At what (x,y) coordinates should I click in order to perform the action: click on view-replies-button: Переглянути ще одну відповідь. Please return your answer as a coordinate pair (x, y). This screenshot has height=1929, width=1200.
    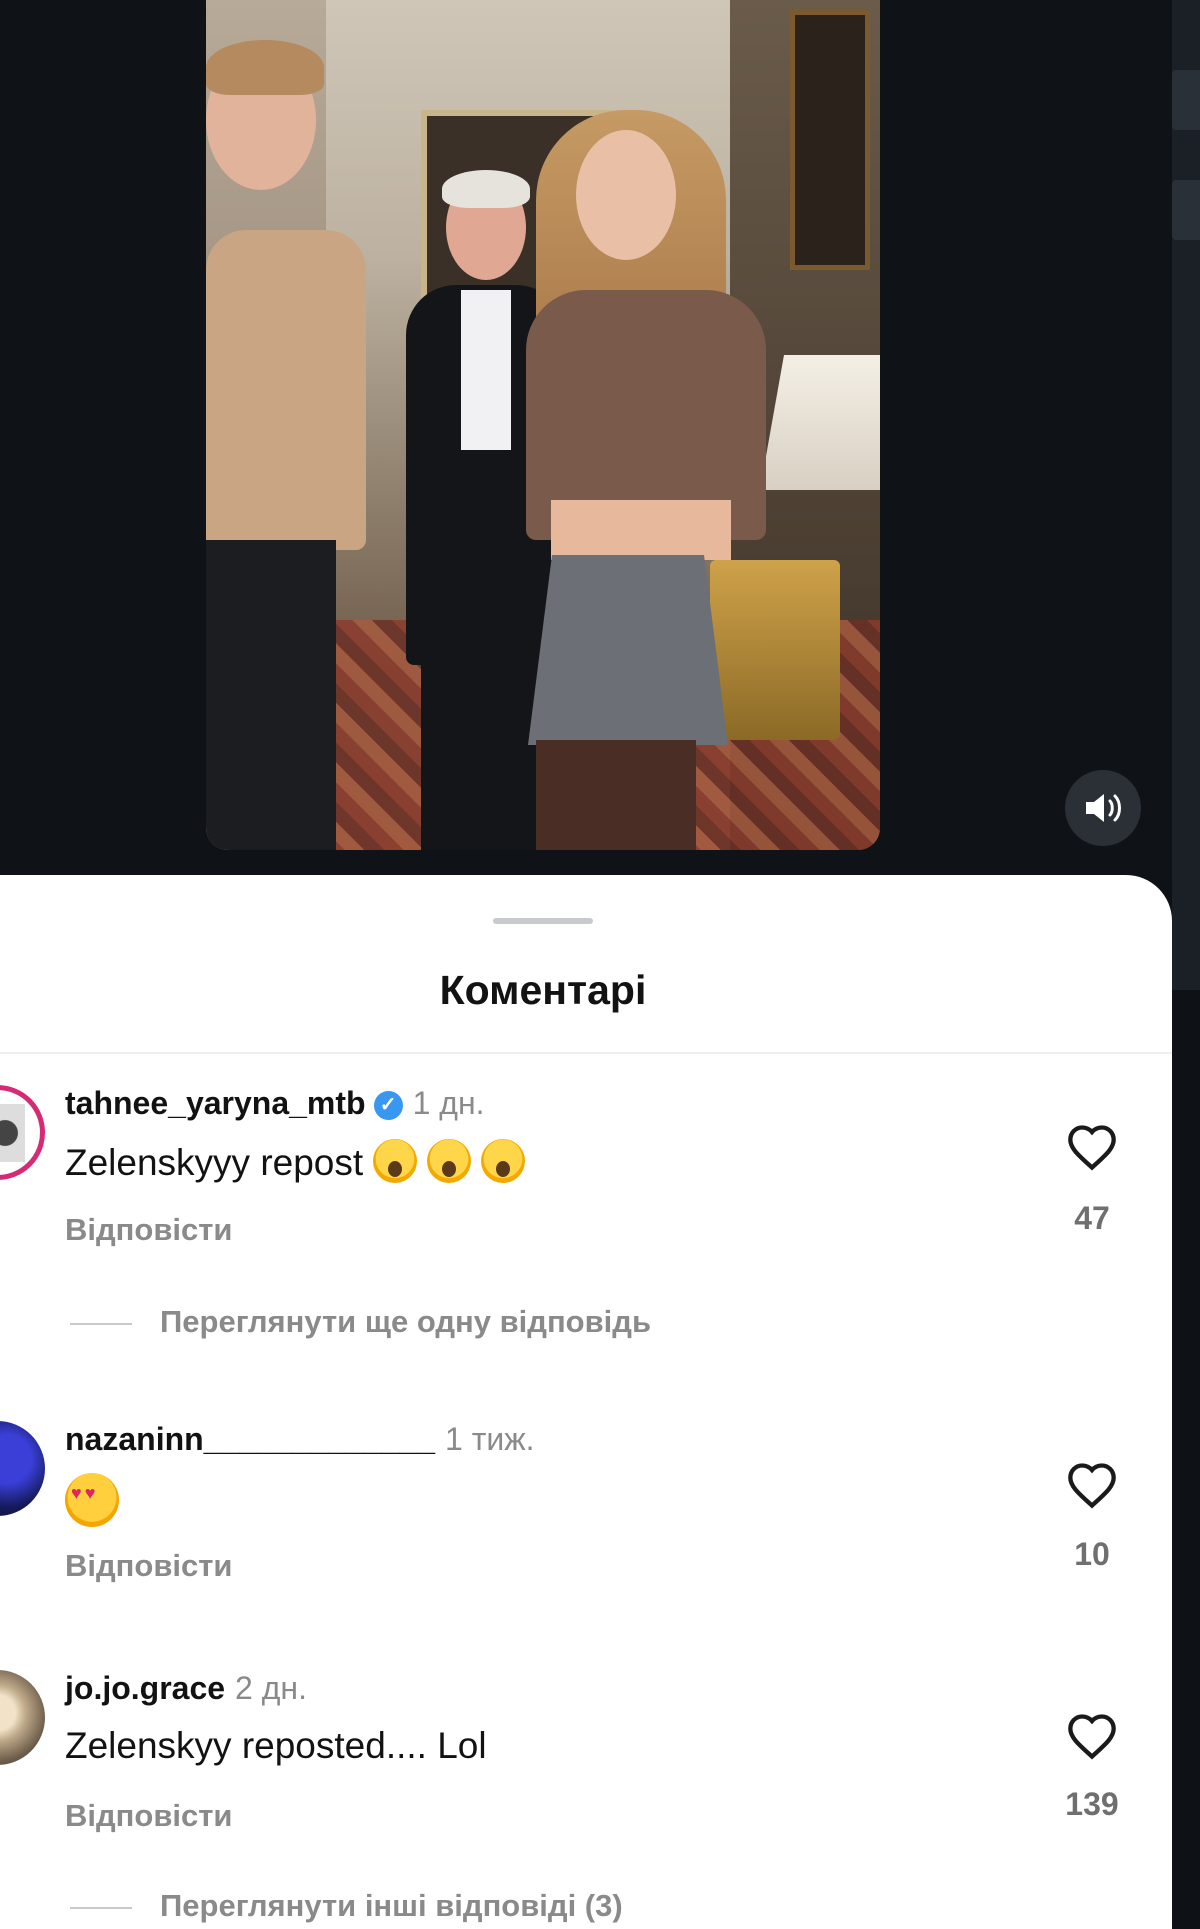
    Looking at the image, I should click on (360, 1322).